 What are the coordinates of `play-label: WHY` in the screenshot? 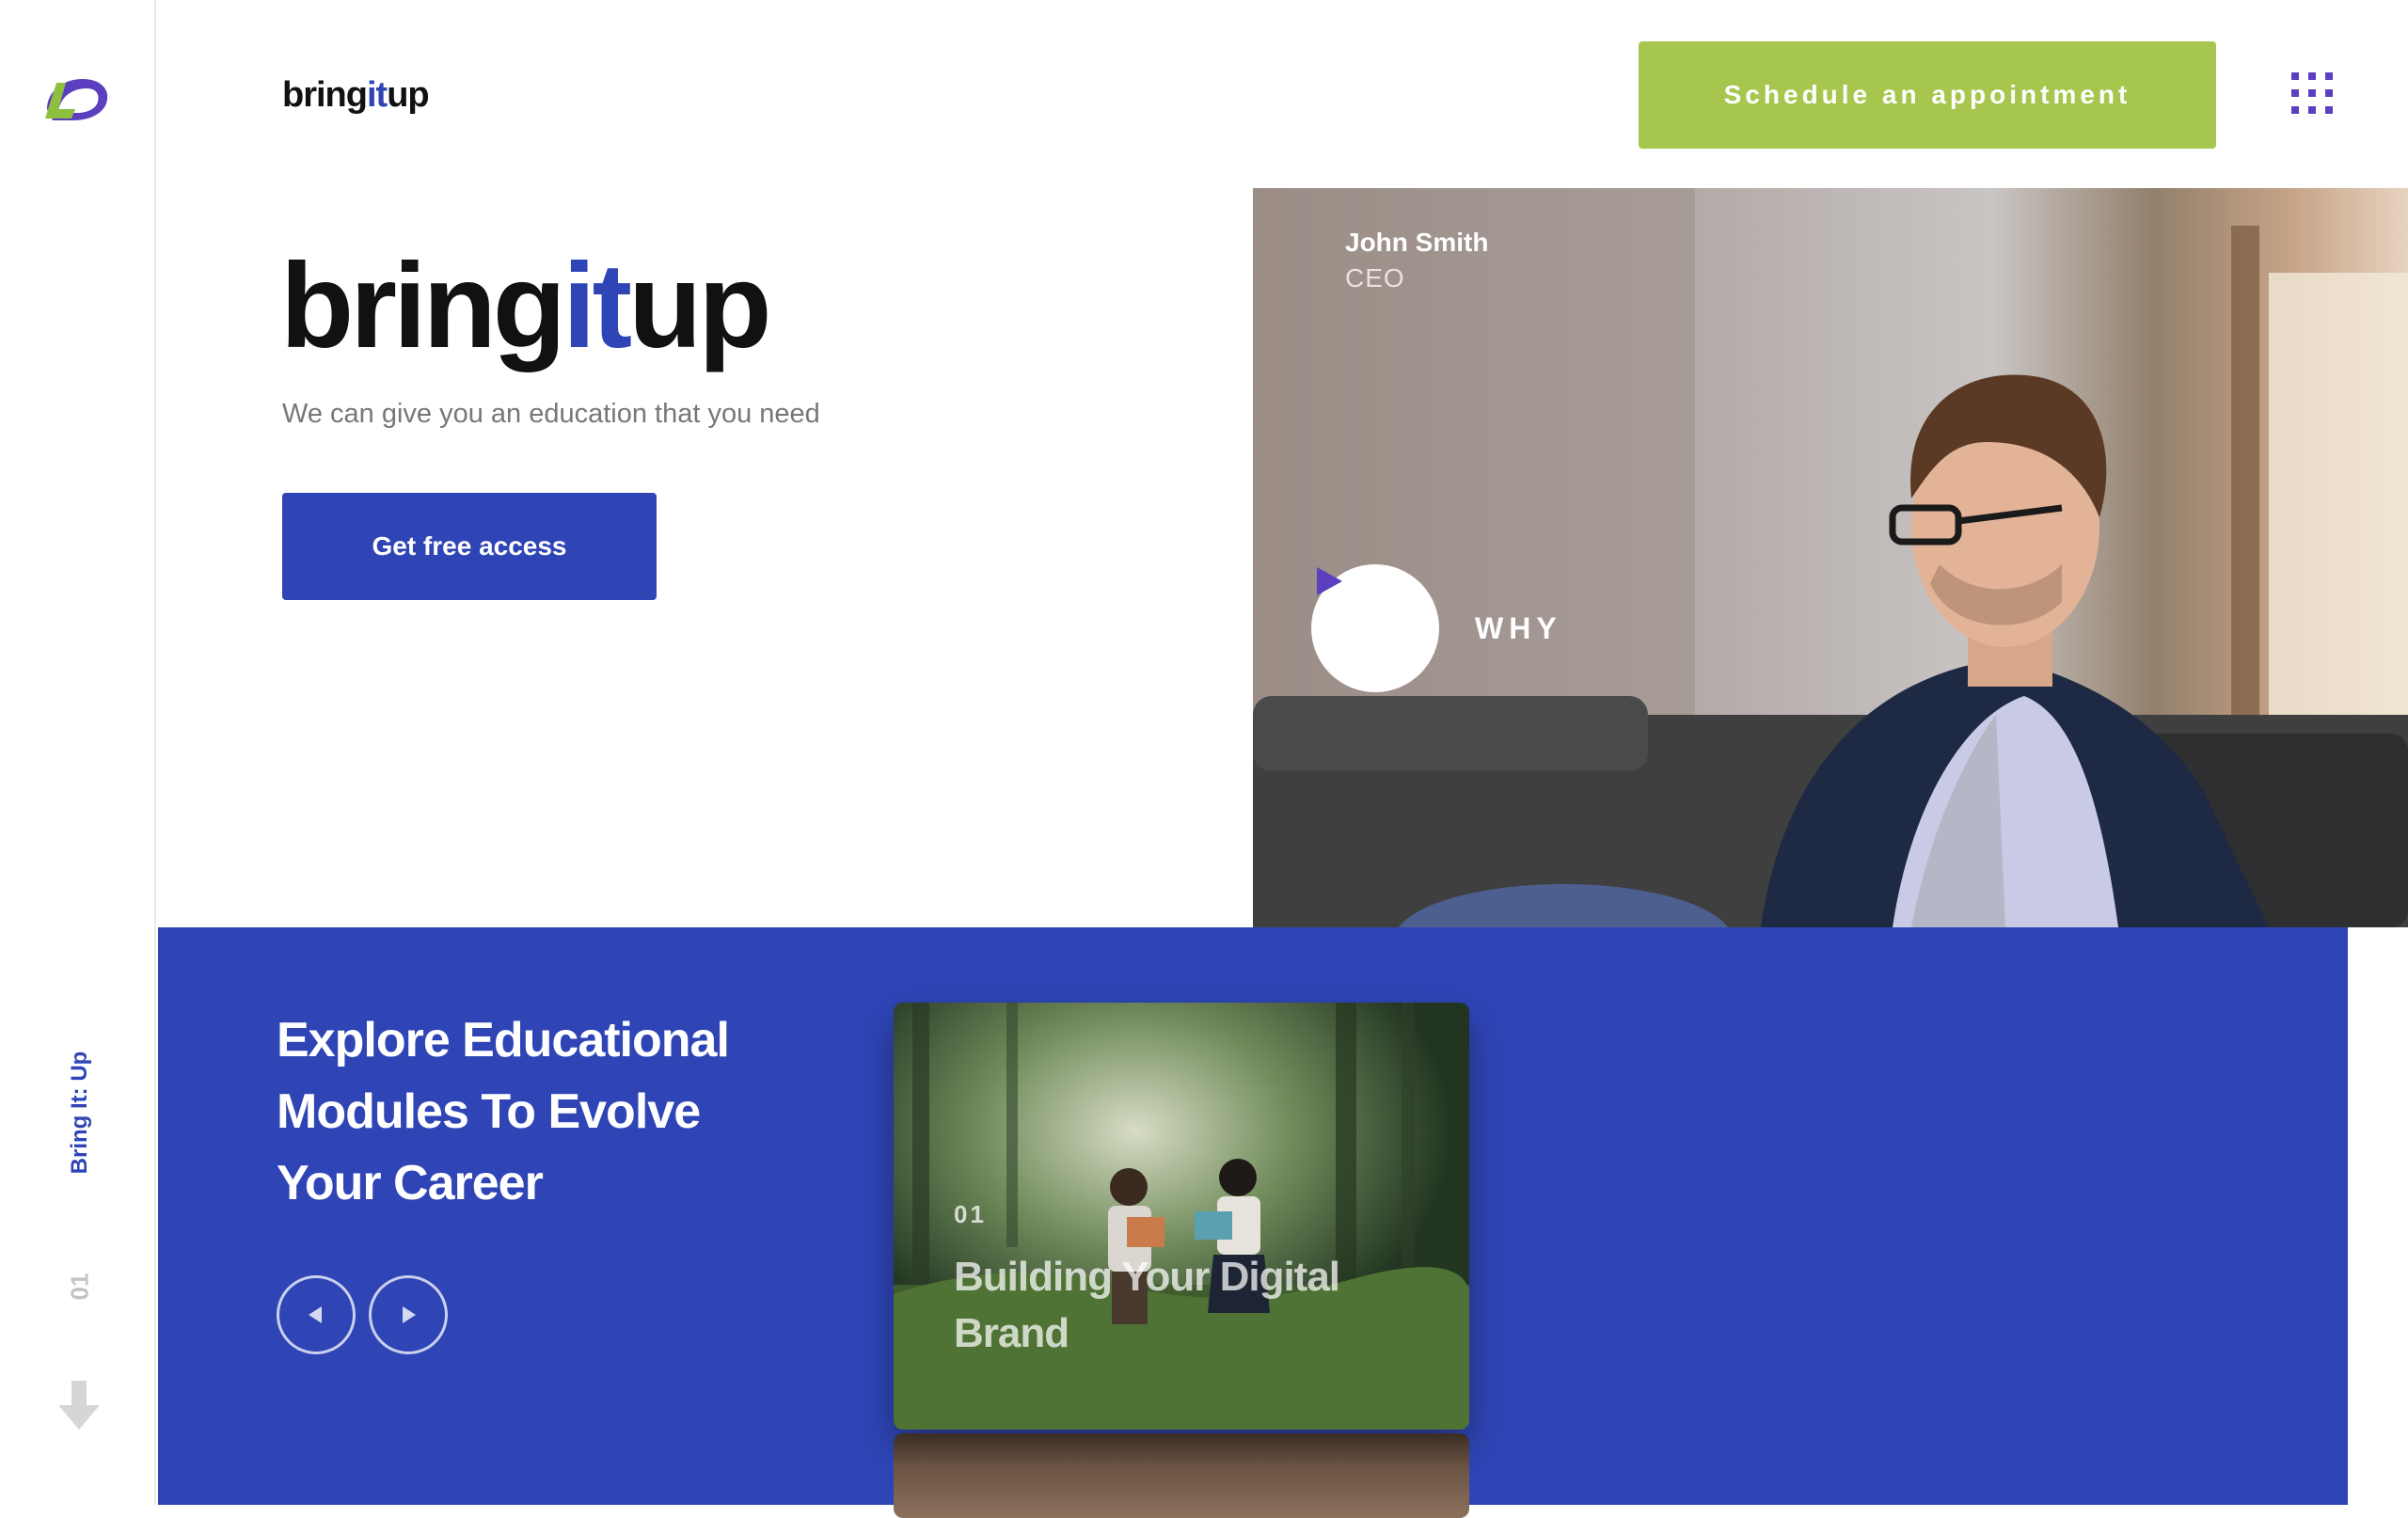 It's located at (1519, 629).